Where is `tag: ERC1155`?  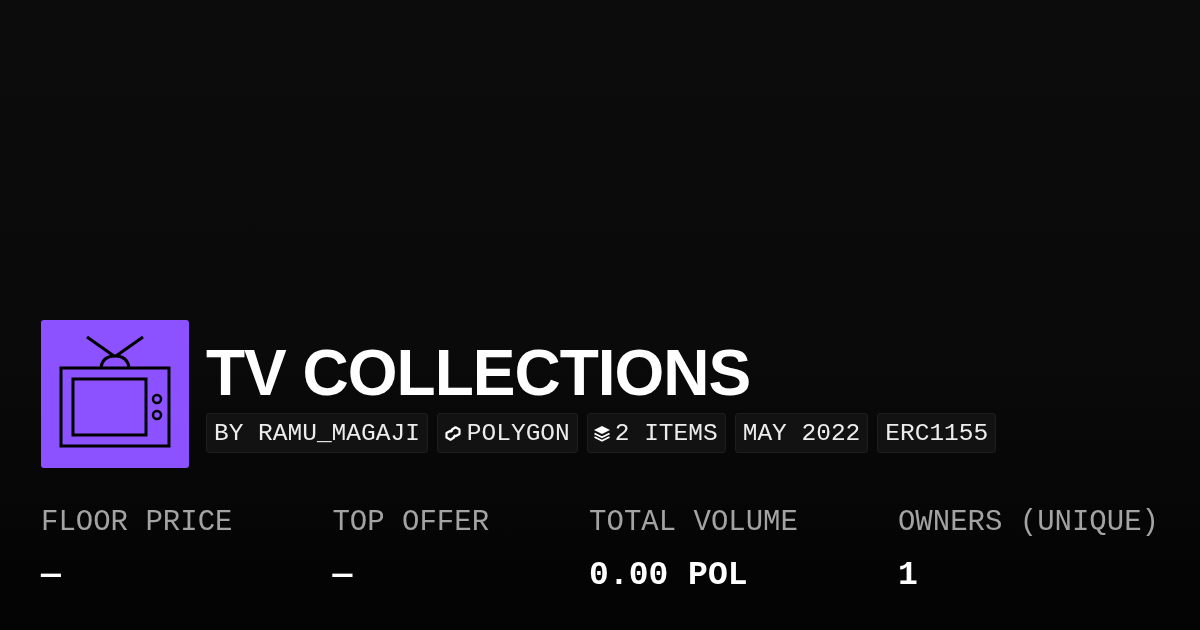
tag: ERC1155 is located at coordinates (937, 433).